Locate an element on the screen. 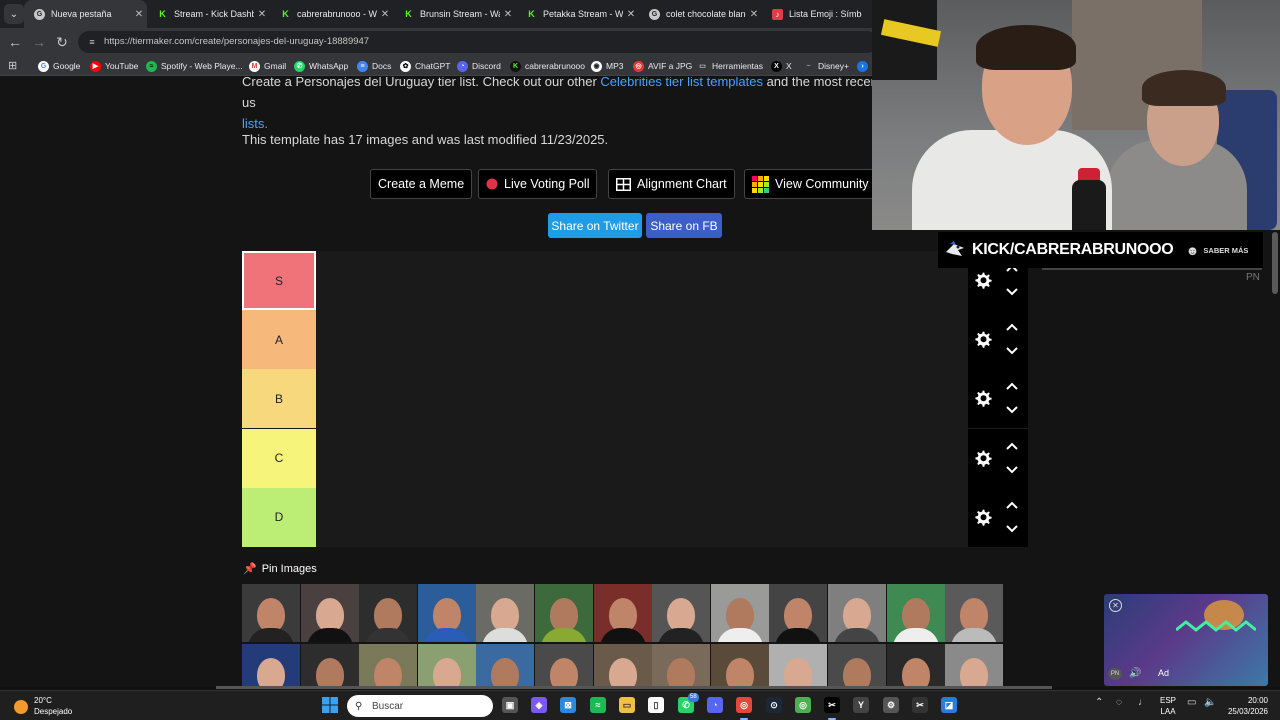 Image resolution: width=1280 pixels, height=720 pixels. browser-tab: Gcolet chocolate blanc ✕ is located at coordinates (700, 14).